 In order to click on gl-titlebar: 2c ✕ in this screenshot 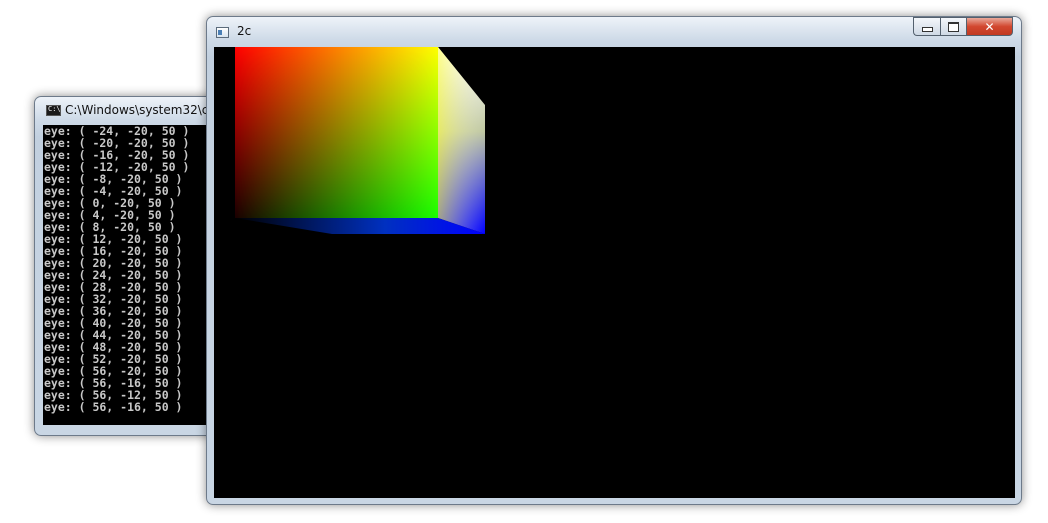, I will do `click(614, 31)`.